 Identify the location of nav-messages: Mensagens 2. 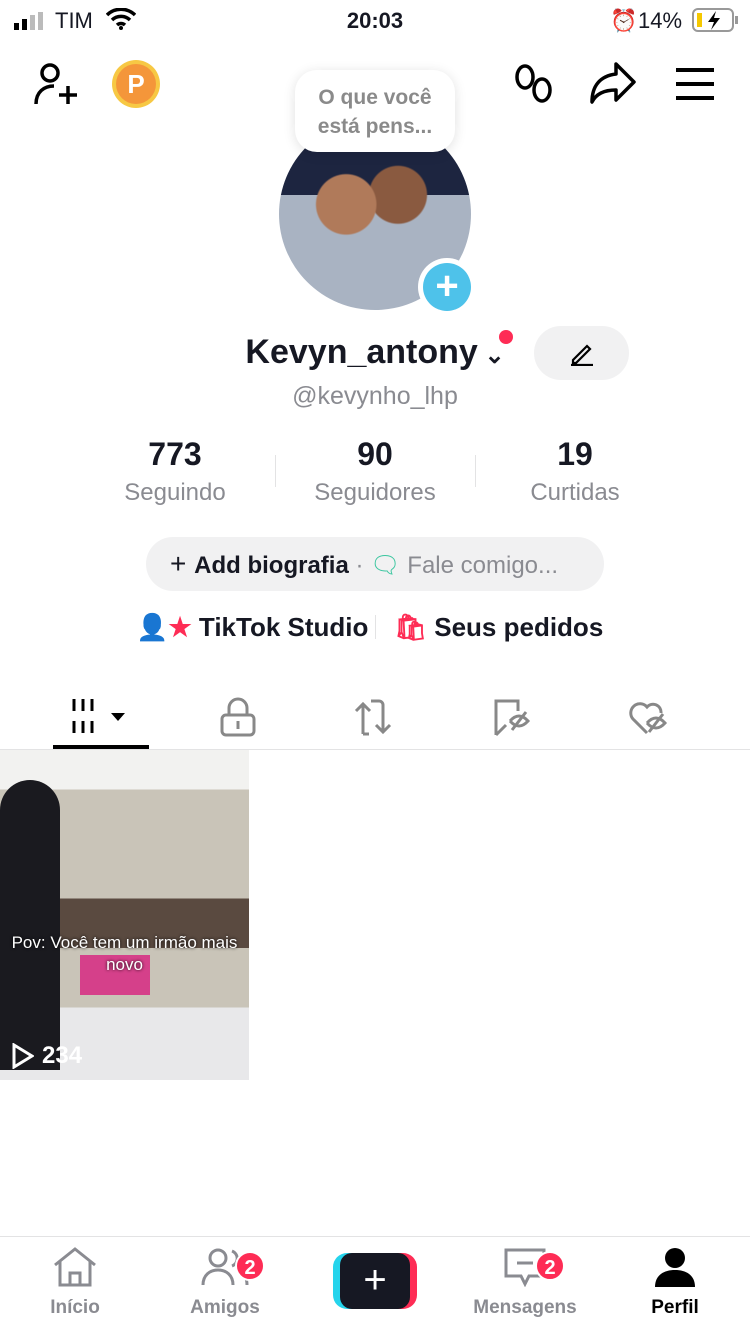
(525, 1283).